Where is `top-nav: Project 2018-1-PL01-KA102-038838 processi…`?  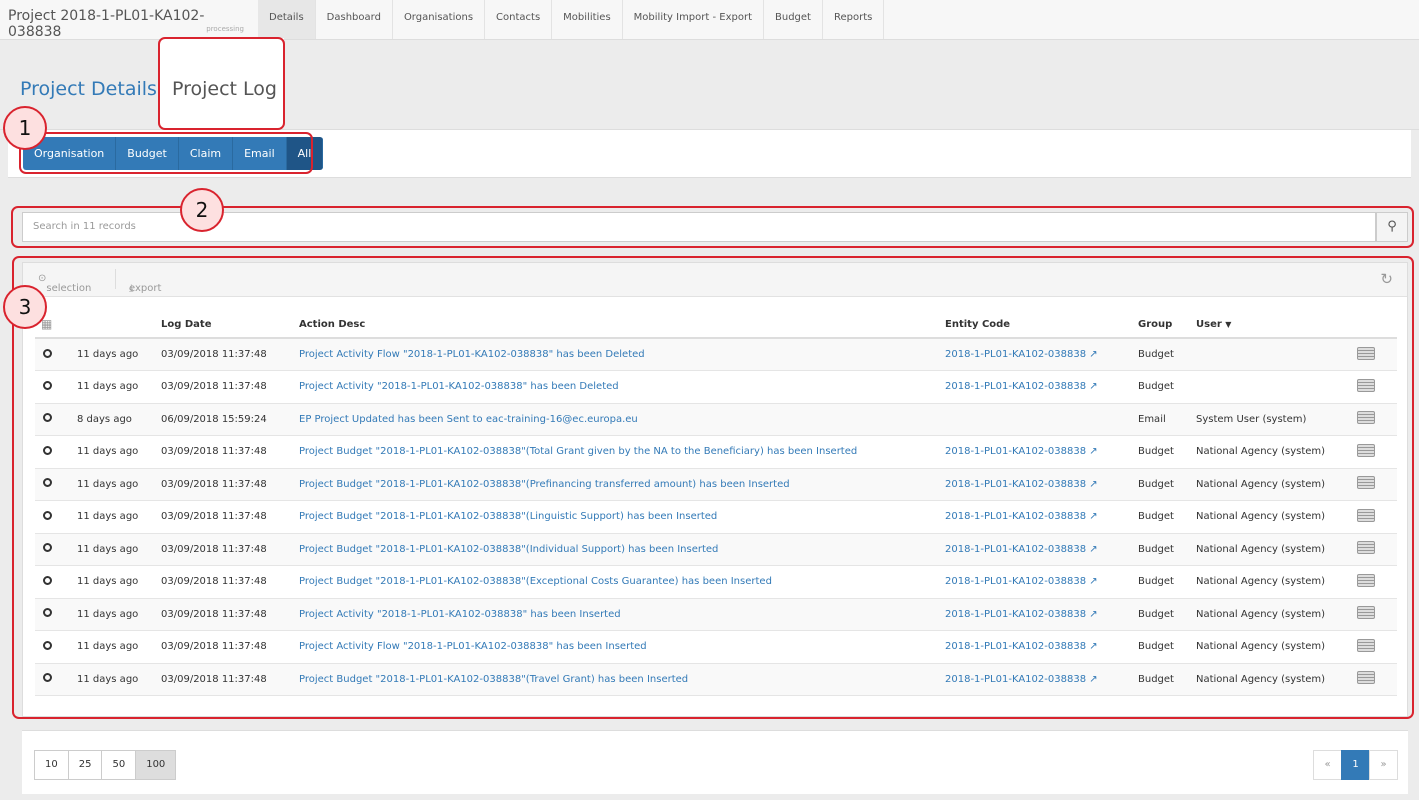 top-nav: Project 2018-1-PL01-KA102-038838 processi… is located at coordinates (709, 20).